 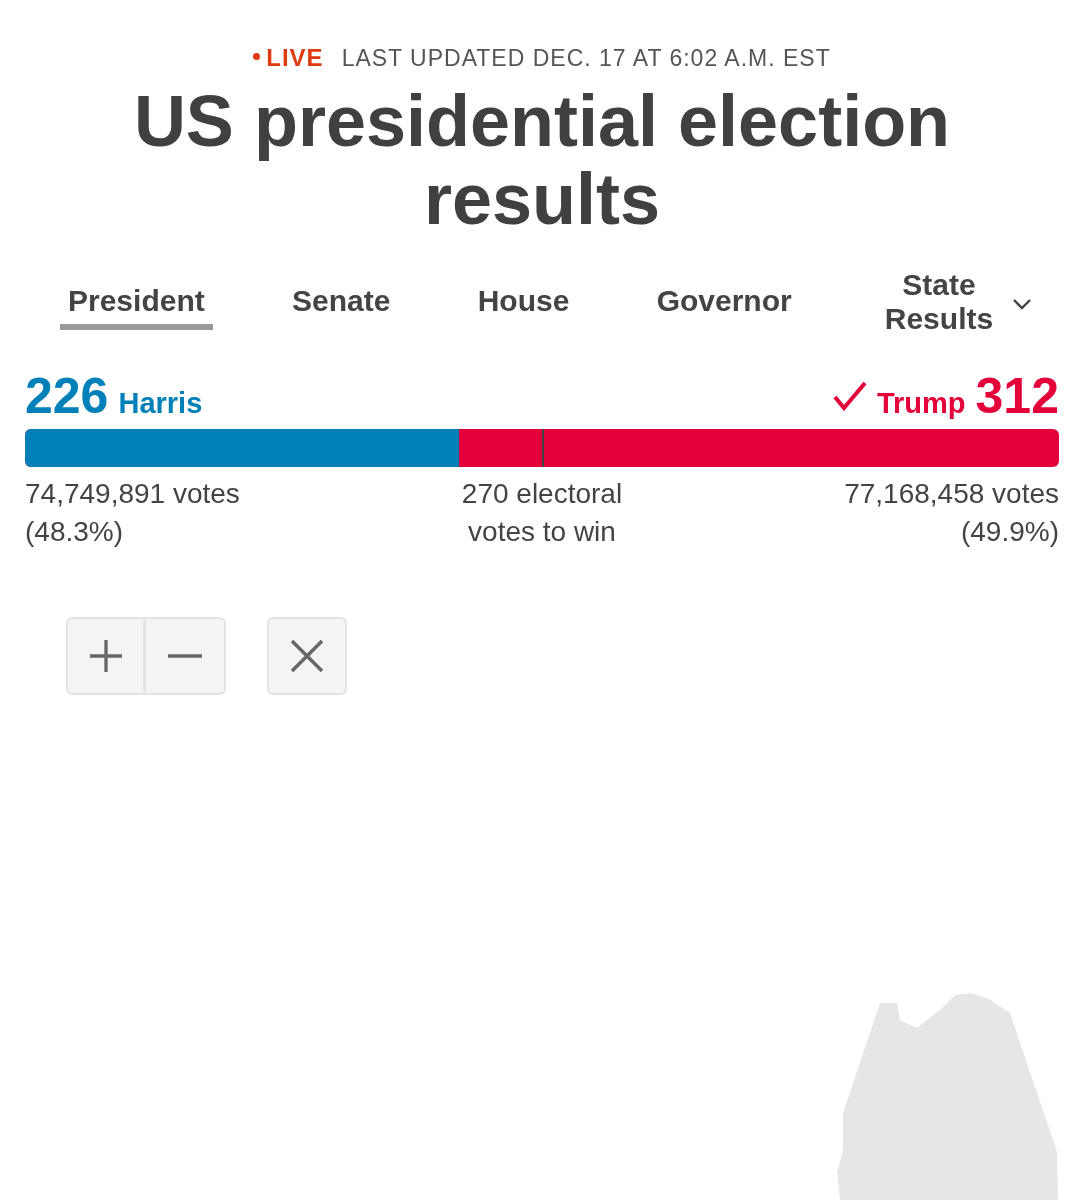 What do you see at coordinates (542, 160) in the screenshot?
I see `page-title: US presidential election results` at bounding box center [542, 160].